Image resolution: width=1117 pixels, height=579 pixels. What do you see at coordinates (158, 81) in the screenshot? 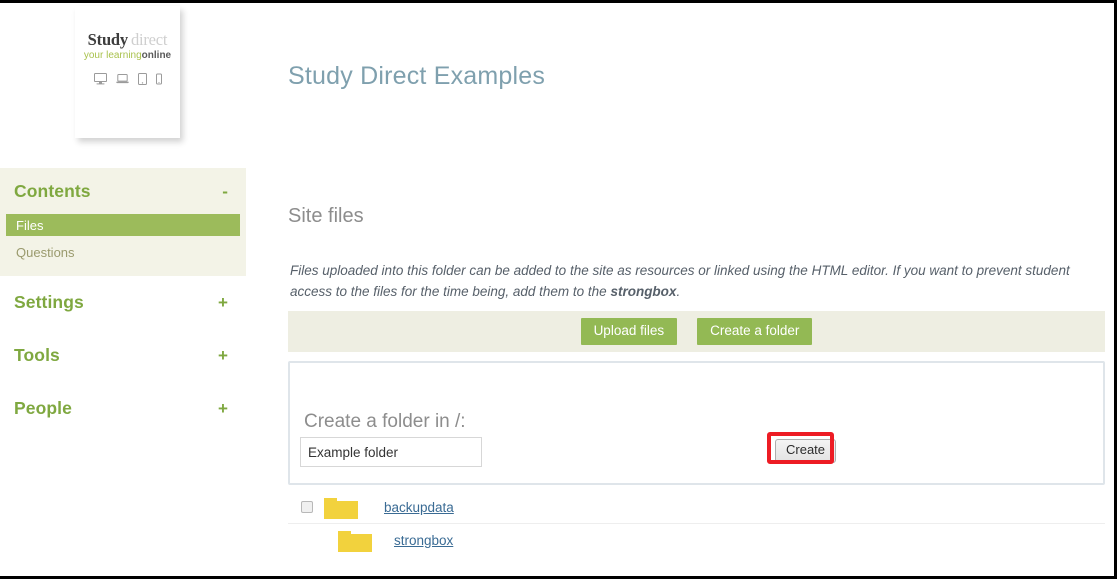
I see `phone-icon` at bounding box center [158, 81].